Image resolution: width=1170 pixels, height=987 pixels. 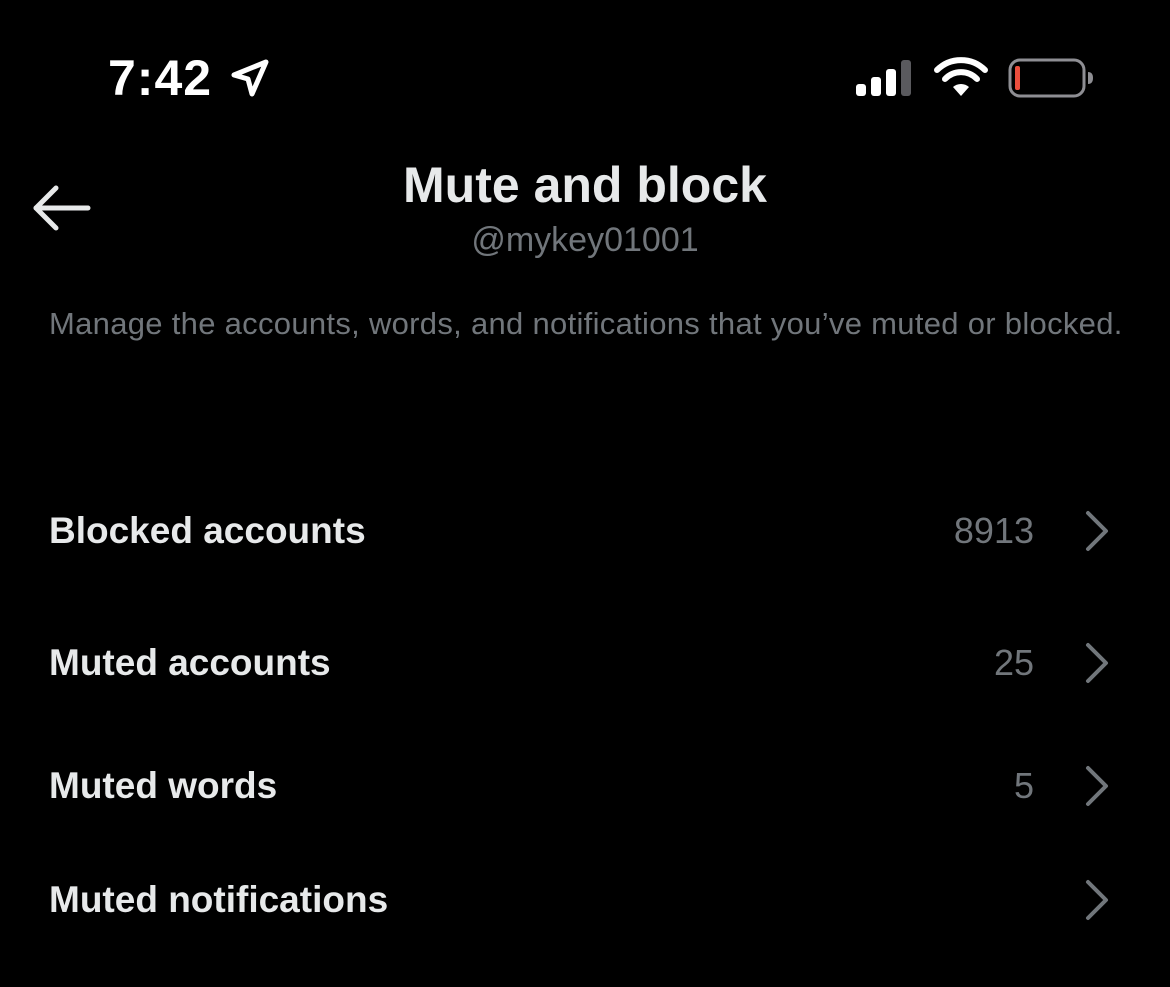 What do you see at coordinates (250, 78) in the screenshot?
I see `location-arrow-icon` at bounding box center [250, 78].